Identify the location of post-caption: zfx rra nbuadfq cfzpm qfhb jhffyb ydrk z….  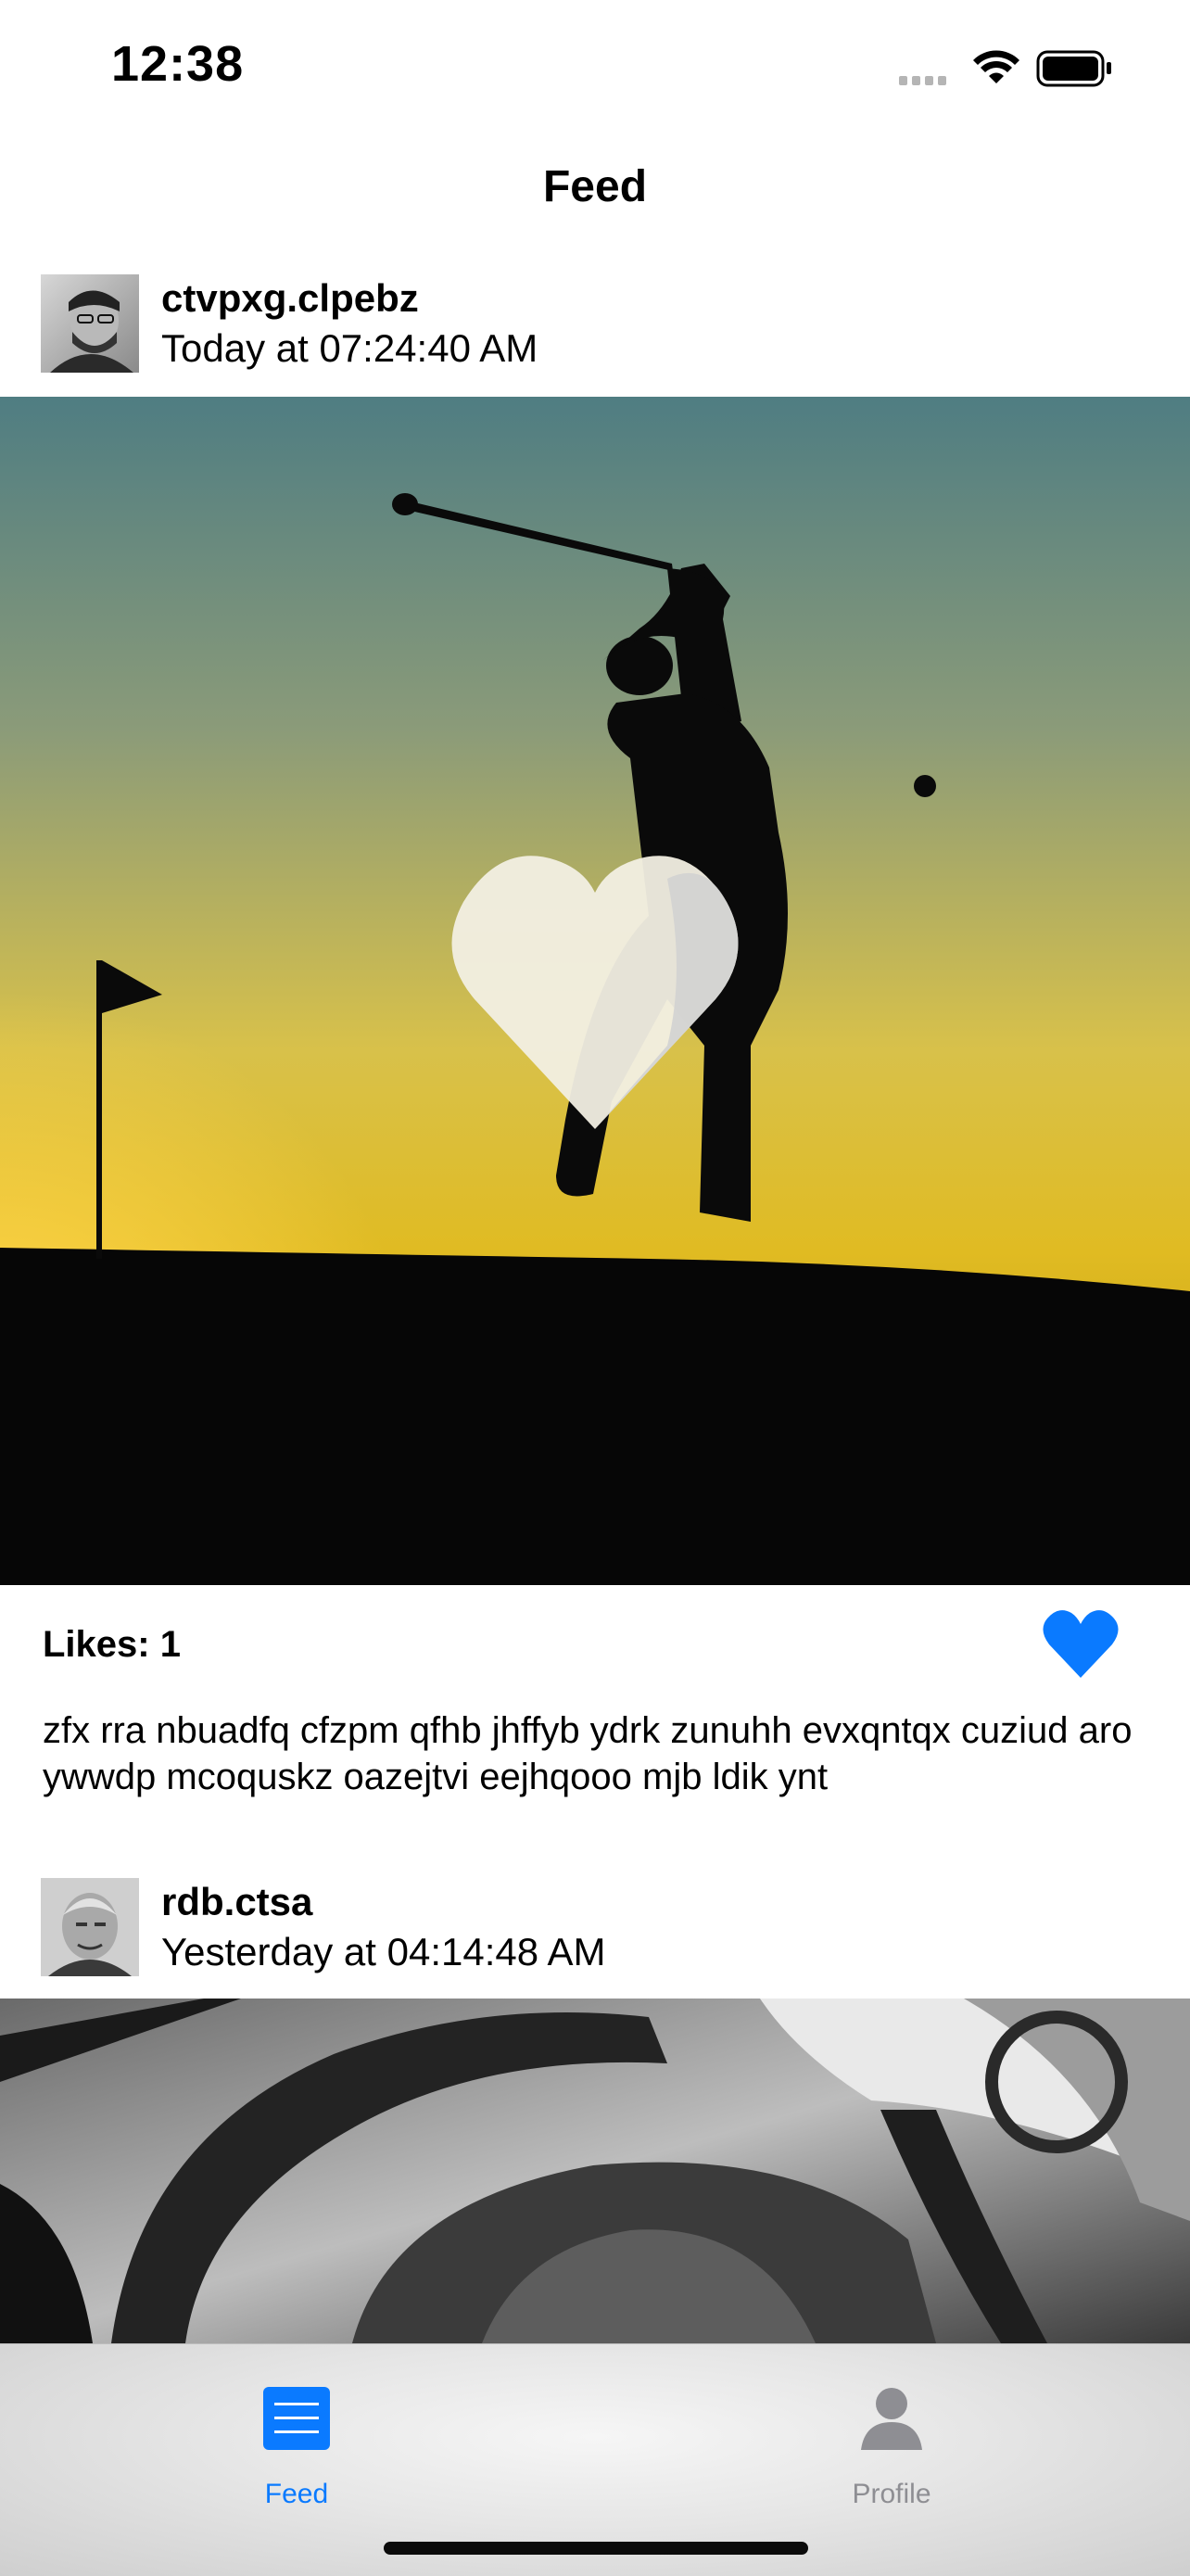
(588, 1753).